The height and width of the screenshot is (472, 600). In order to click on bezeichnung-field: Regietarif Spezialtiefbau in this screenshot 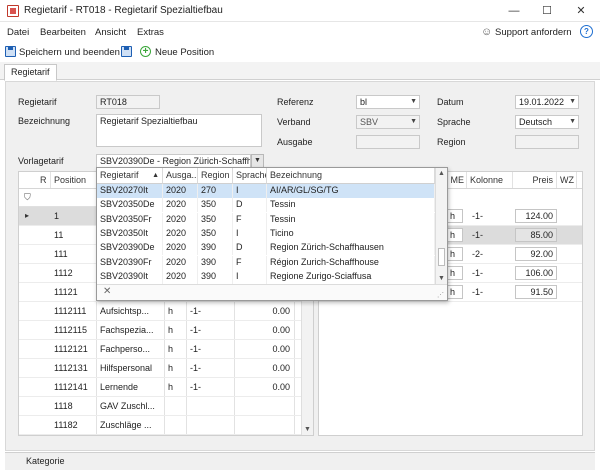, I will do `click(179, 130)`.